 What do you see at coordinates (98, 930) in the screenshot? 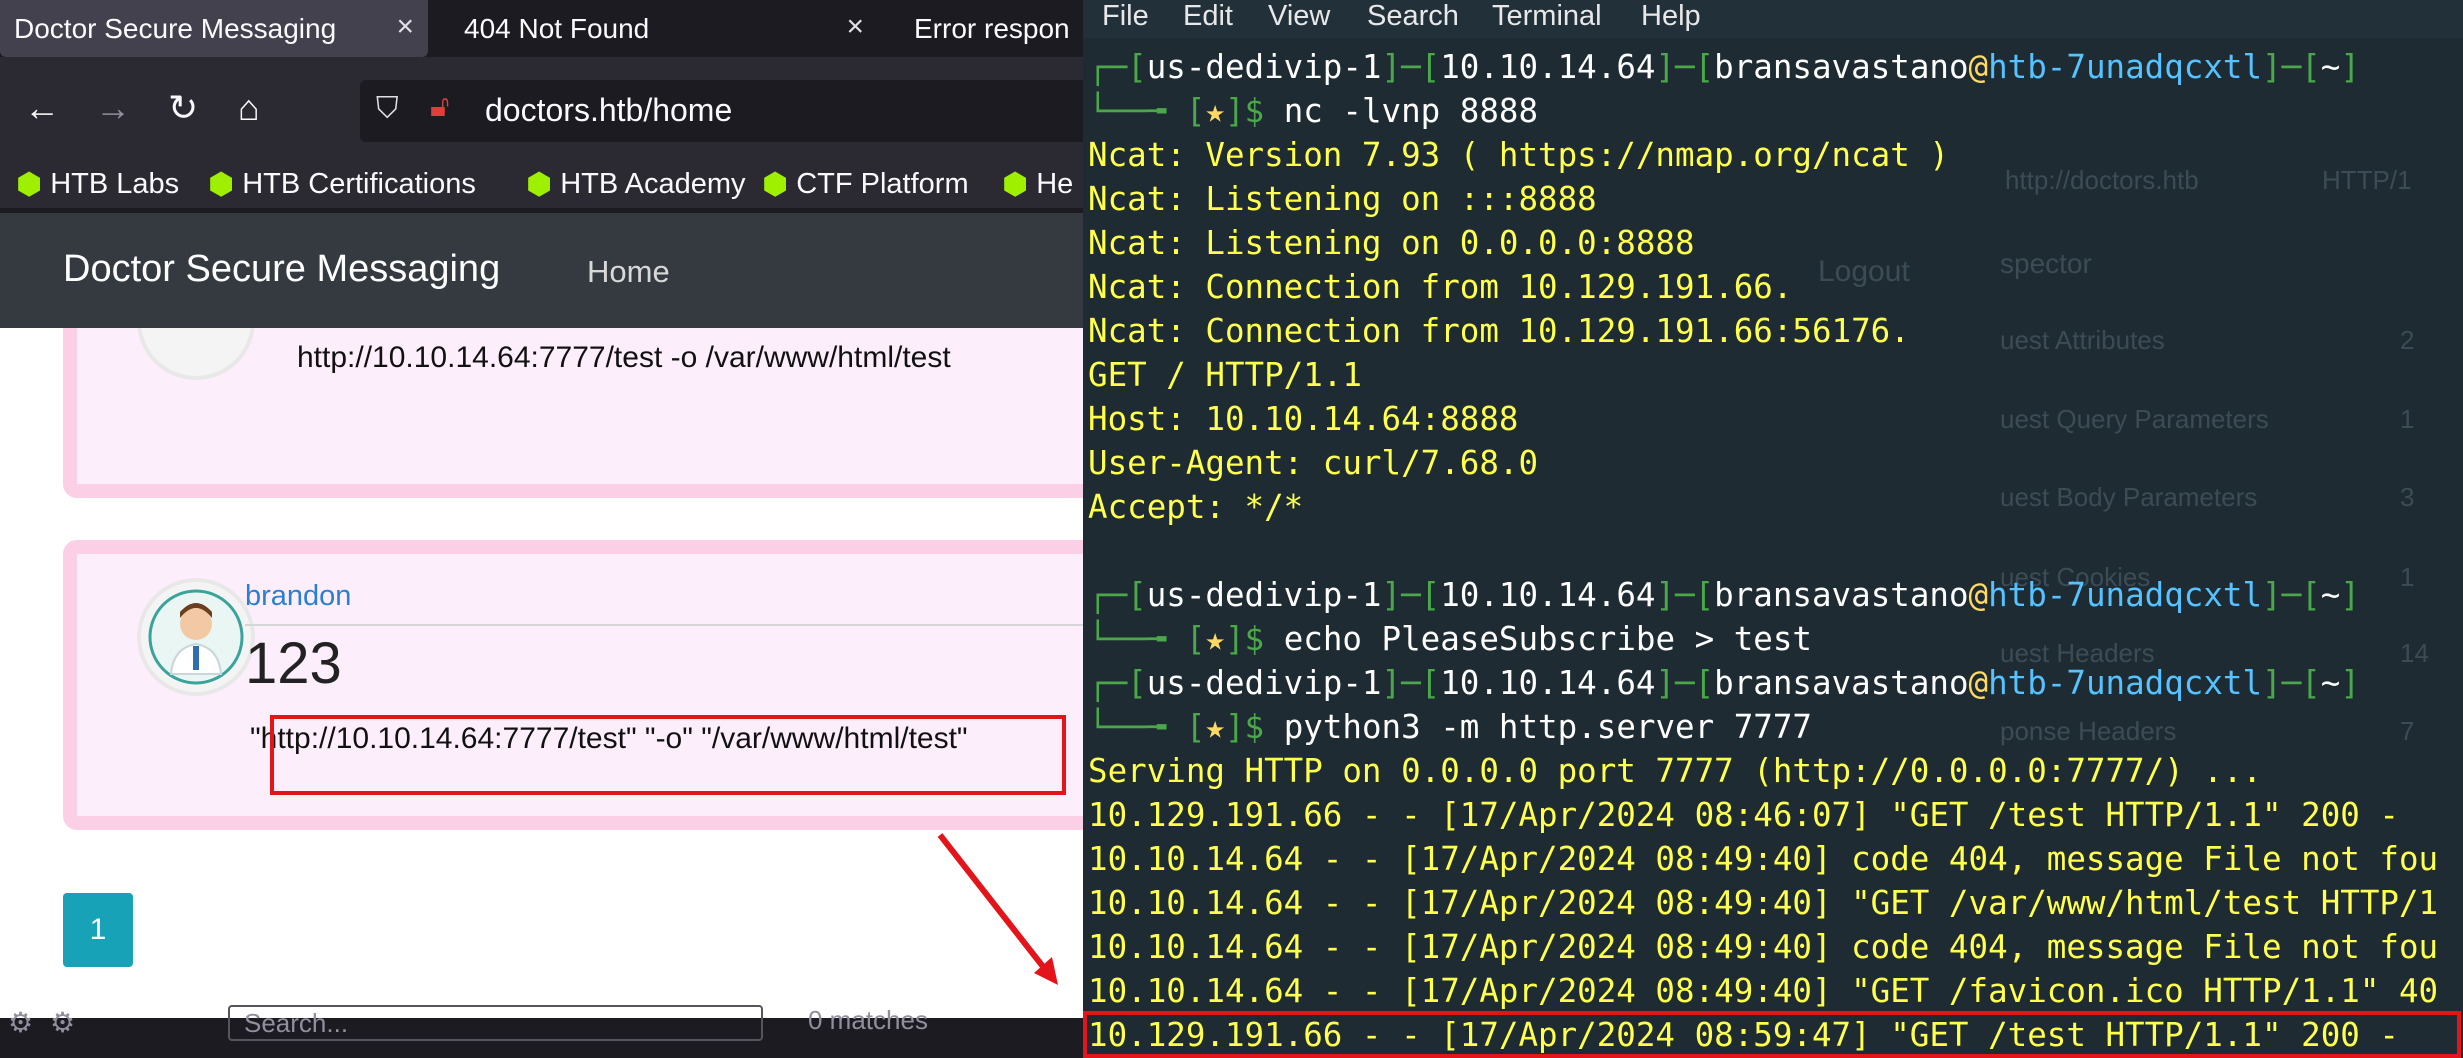
I see `pagination-page-1: 1` at bounding box center [98, 930].